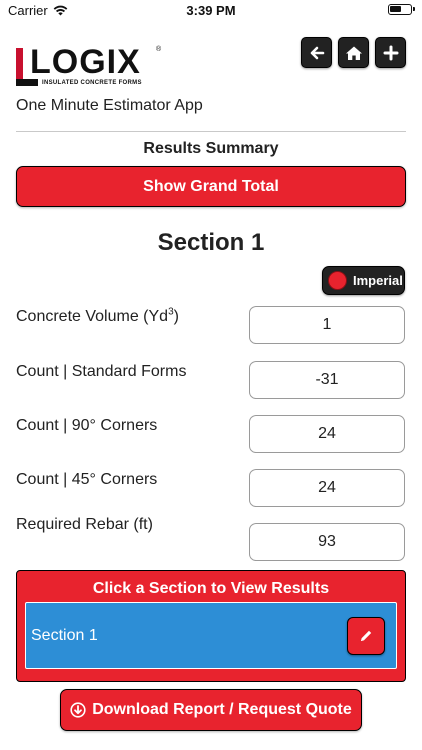 Image resolution: width=422 pixels, height=750 pixels. What do you see at coordinates (97, 315) in the screenshot?
I see `concrete-volume-label: Concrete Volume (Yd3)` at bounding box center [97, 315].